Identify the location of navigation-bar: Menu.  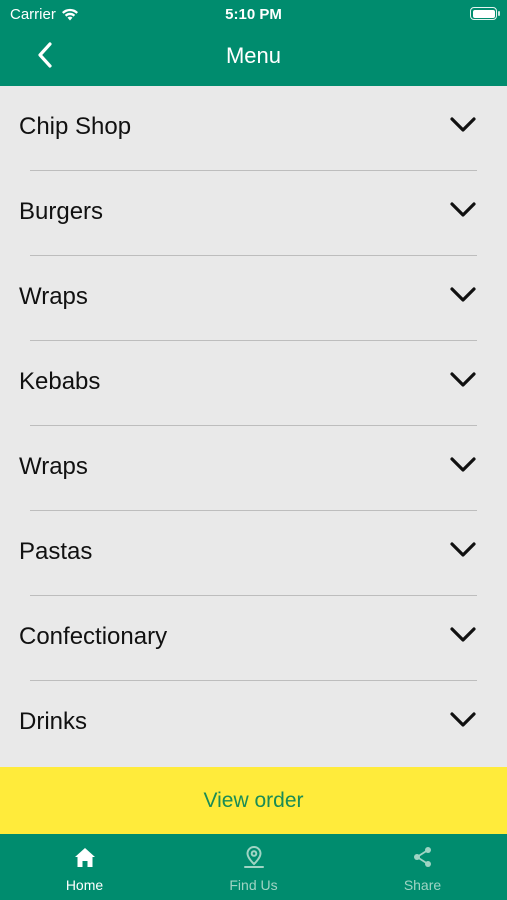
(253, 57).